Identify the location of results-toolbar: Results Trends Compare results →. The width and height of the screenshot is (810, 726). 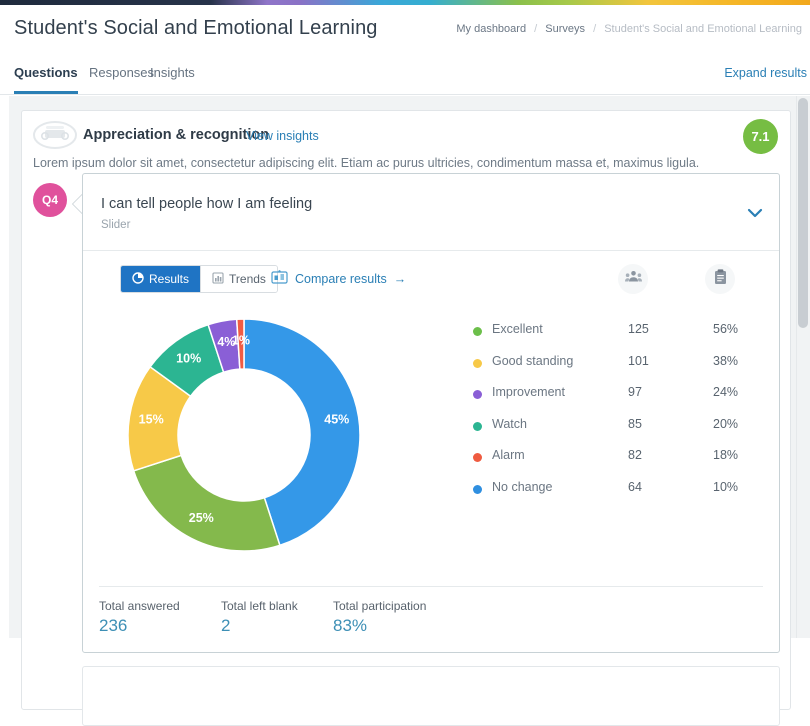
(431, 278).